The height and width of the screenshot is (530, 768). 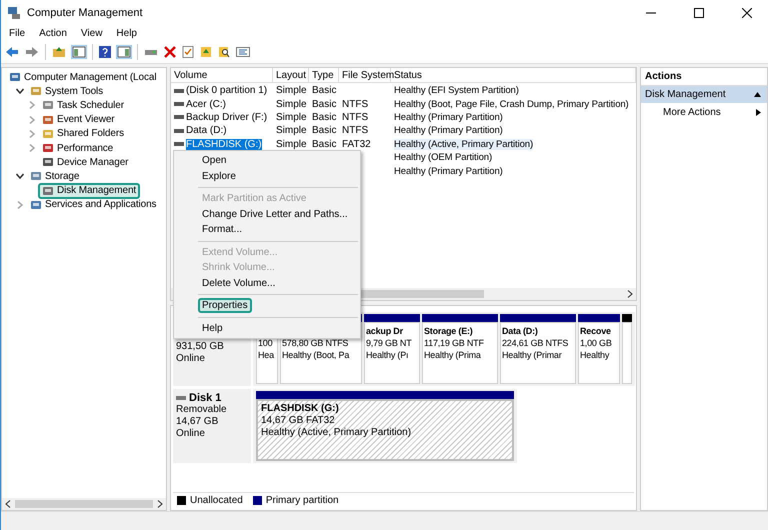 I want to click on menu-item: View, so click(x=91, y=33).